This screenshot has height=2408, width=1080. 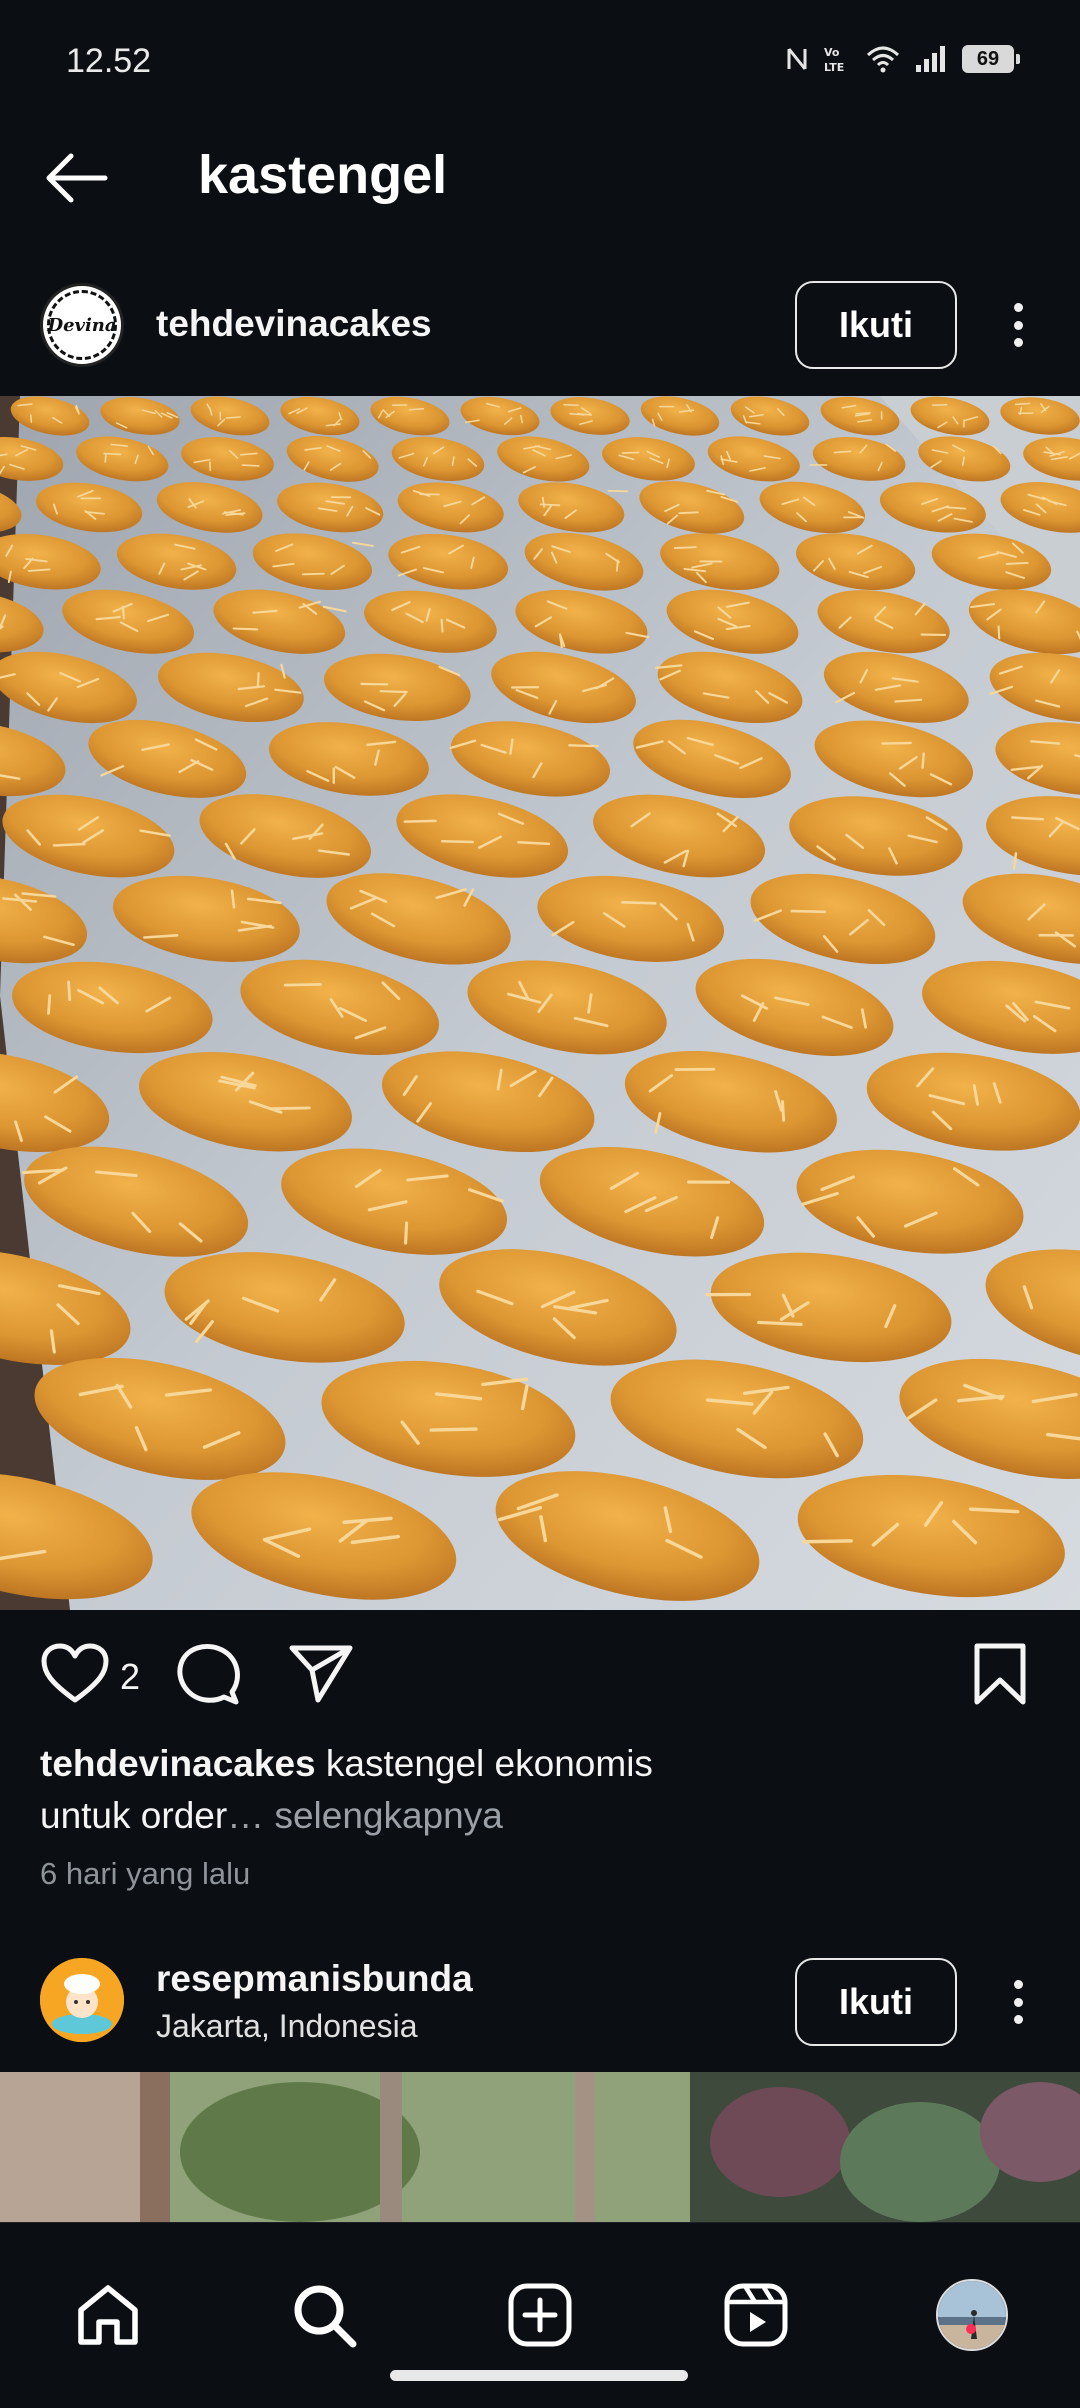 What do you see at coordinates (903, 59) in the screenshot?
I see `status-icons: Vo LTE 69` at bounding box center [903, 59].